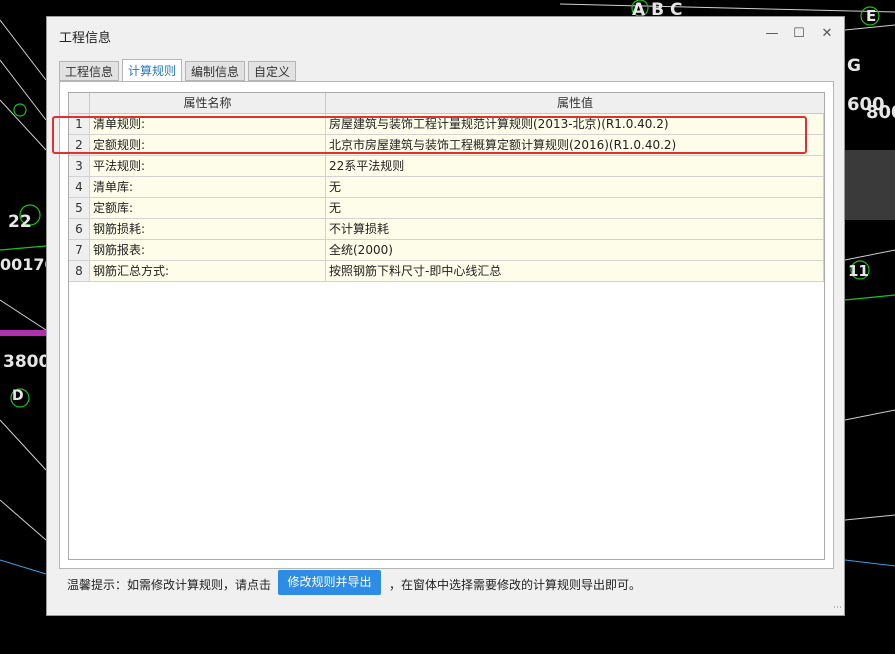 The height and width of the screenshot is (654, 895). Describe the element at coordinates (79, 166) in the screenshot. I see `row-number: 3` at that location.